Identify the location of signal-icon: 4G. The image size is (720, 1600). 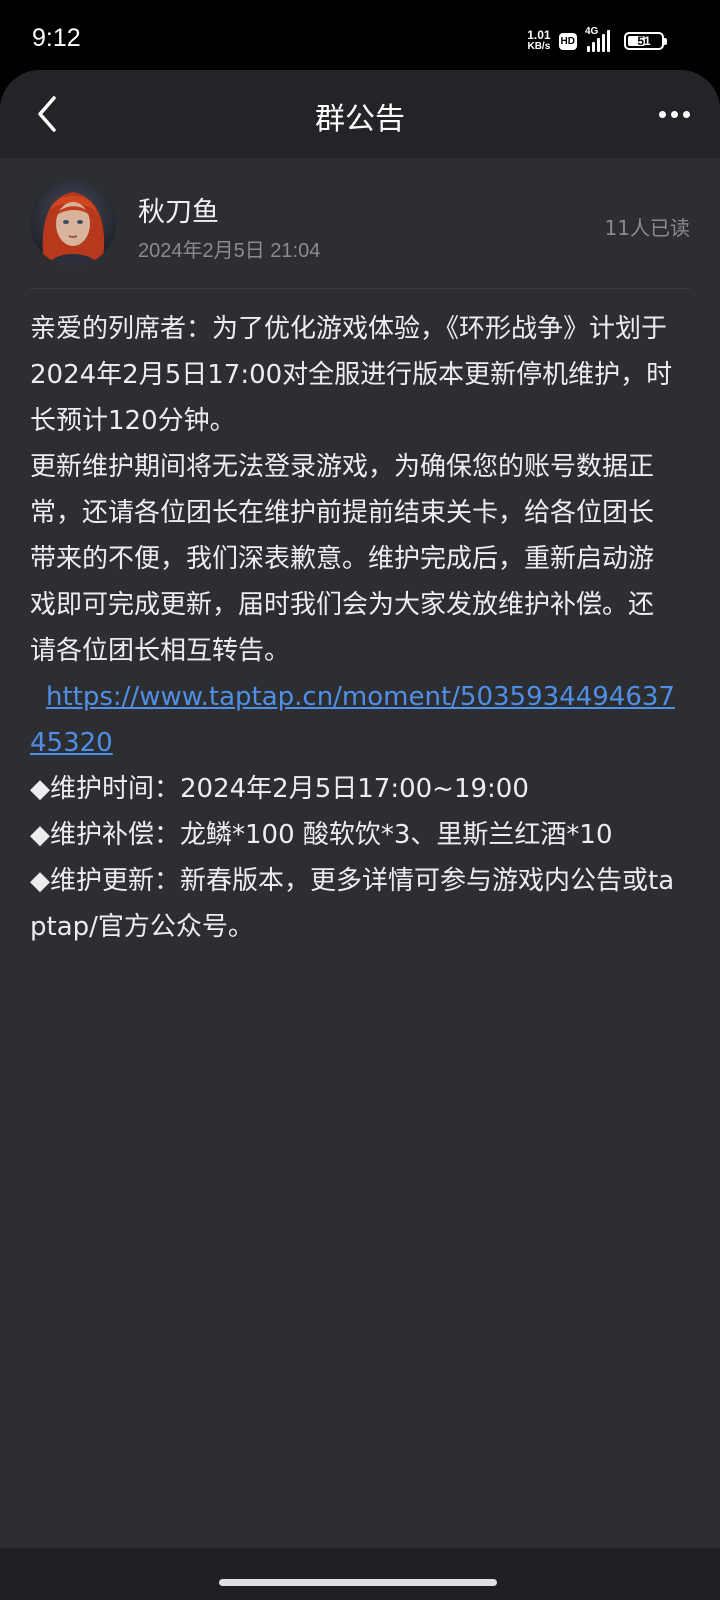
(597, 39).